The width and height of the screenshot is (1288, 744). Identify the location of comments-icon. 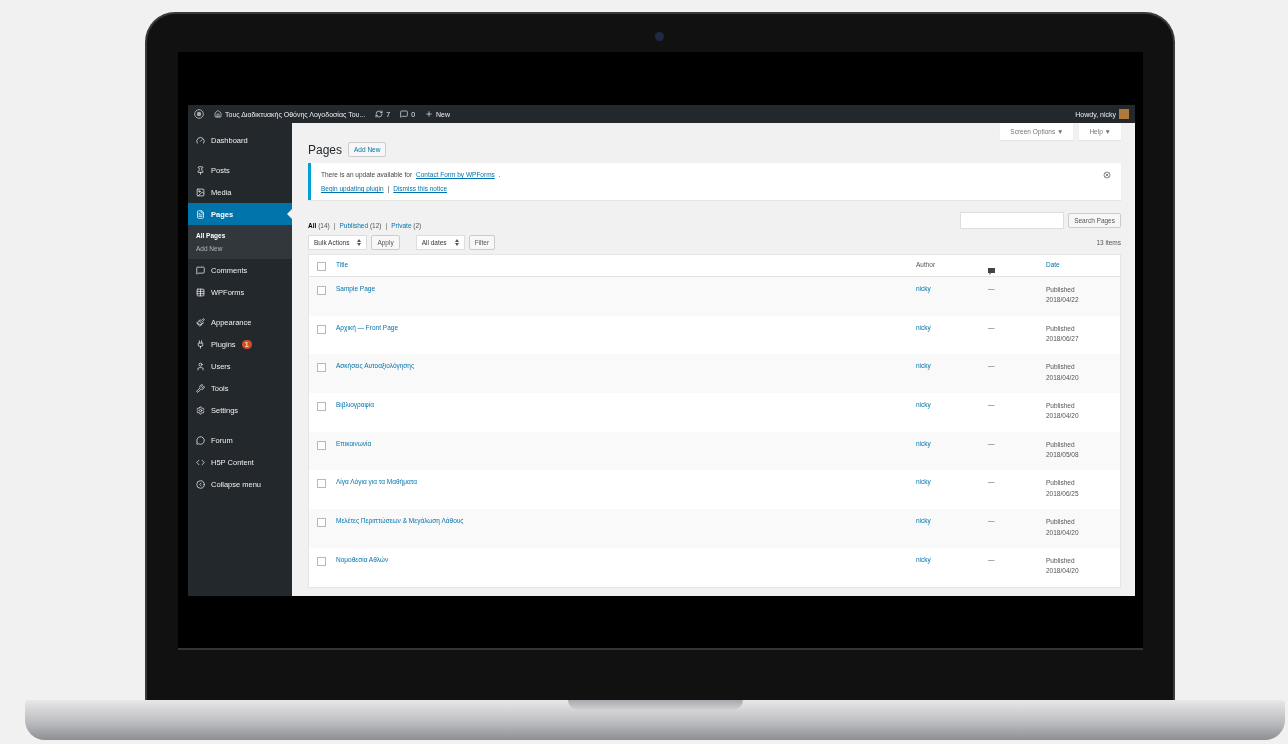
(404, 114).